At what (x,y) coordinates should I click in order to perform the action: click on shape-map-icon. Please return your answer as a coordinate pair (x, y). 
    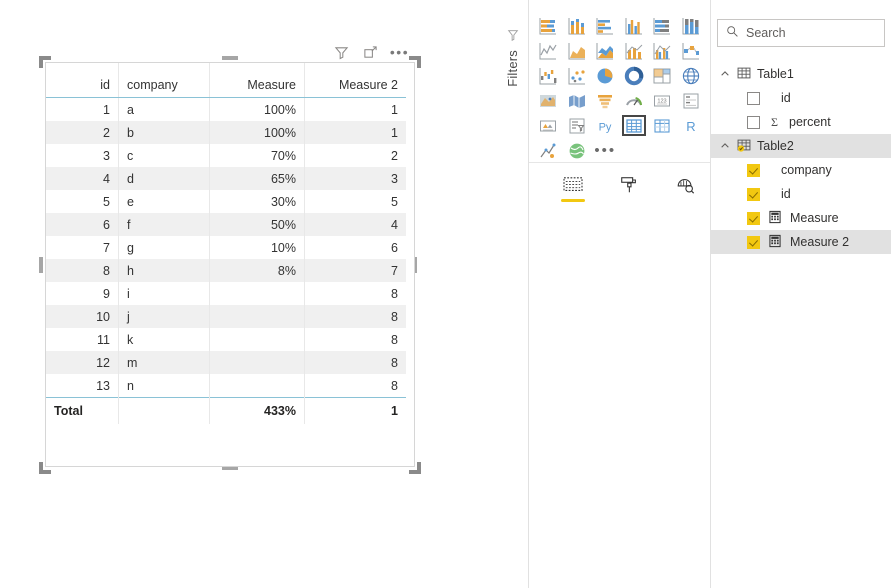
    Looking at the image, I should click on (577, 100).